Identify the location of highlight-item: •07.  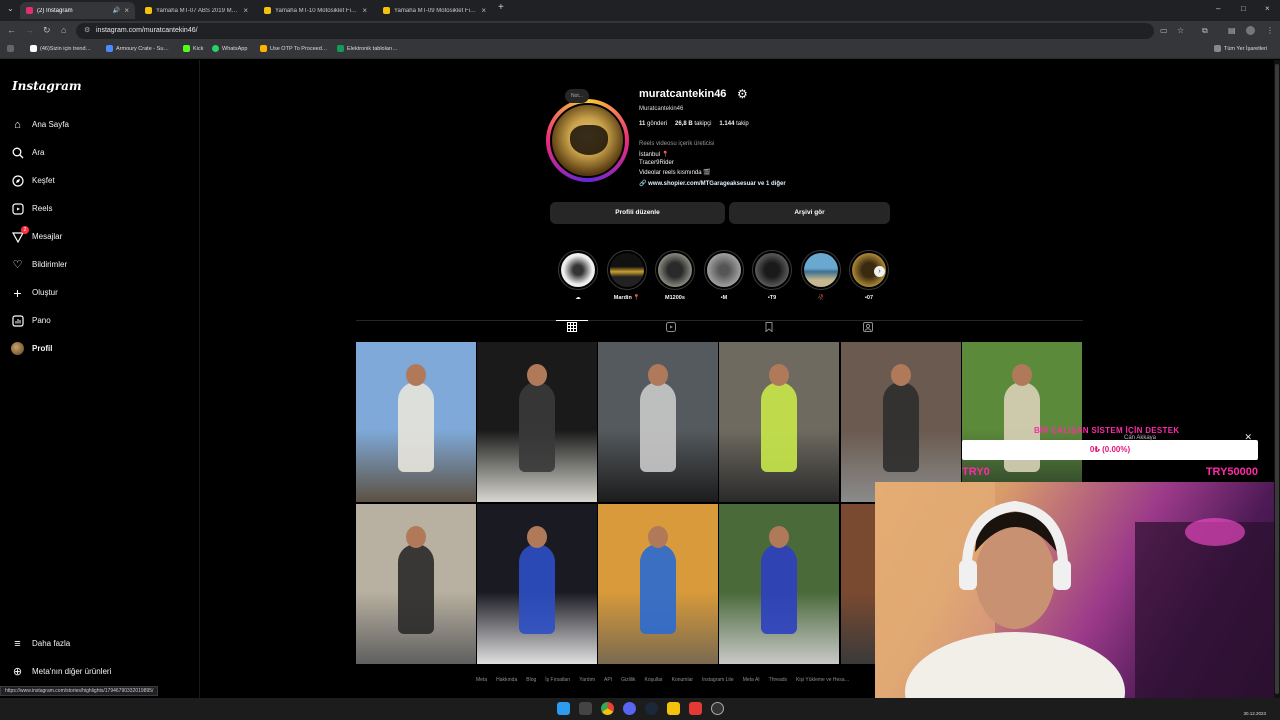
(869, 275).